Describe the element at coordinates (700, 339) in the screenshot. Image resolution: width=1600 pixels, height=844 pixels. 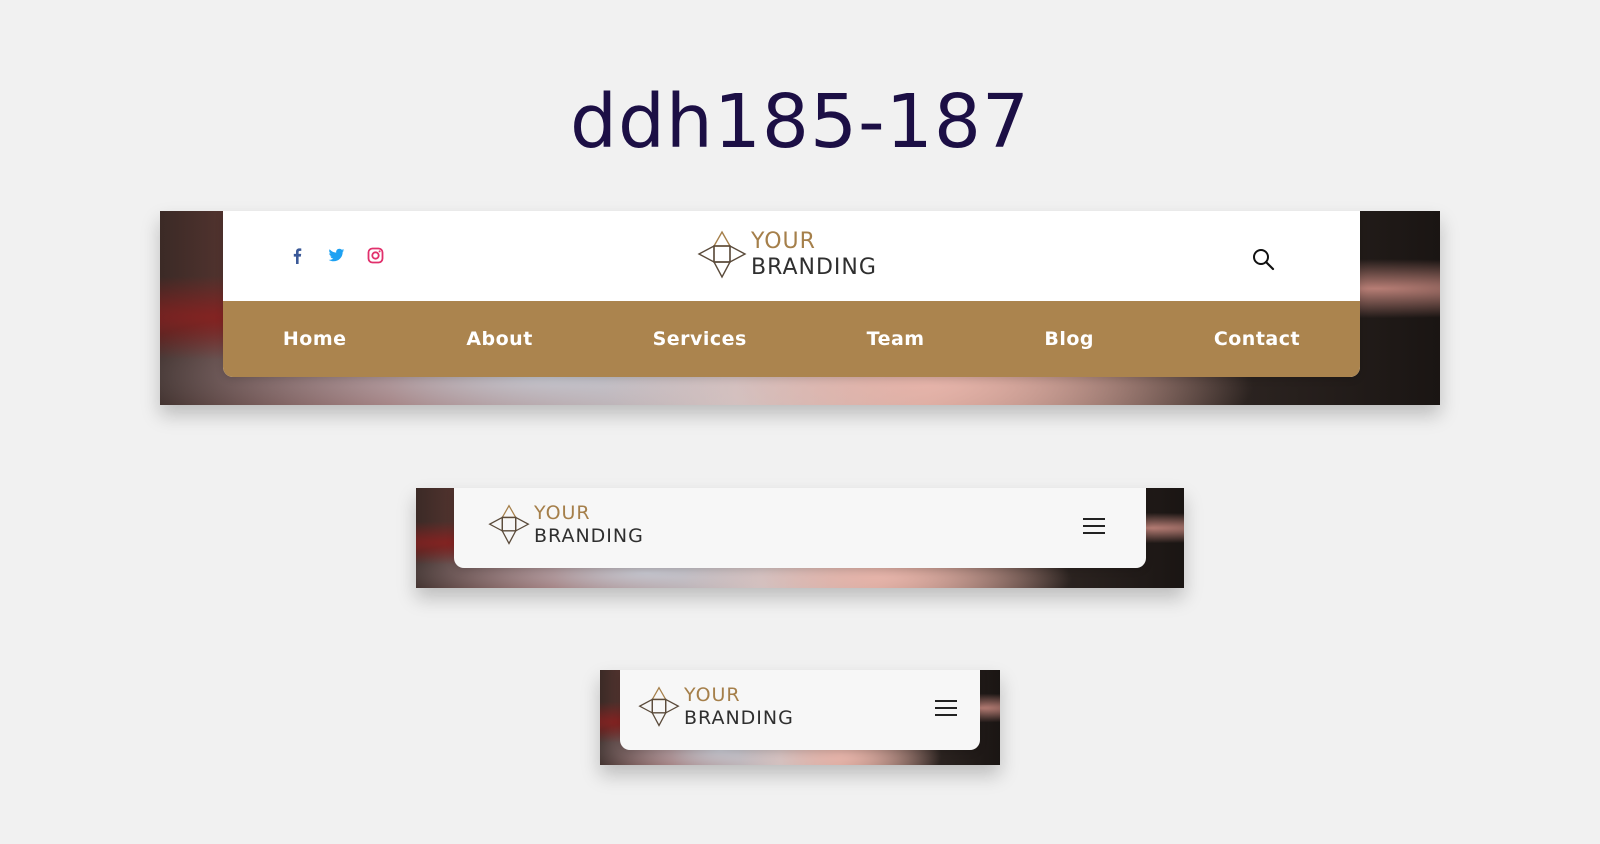
I see `nav-item-services: Services` at that location.